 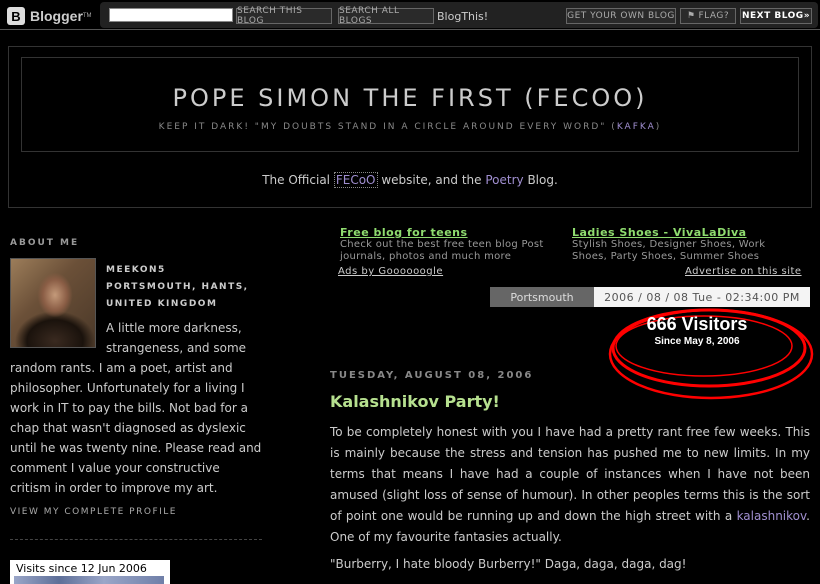 What do you see at coordinates (540, 180) in the screenshot?
I see `official-suffix: Blog.` at bounding box center [540, 180].